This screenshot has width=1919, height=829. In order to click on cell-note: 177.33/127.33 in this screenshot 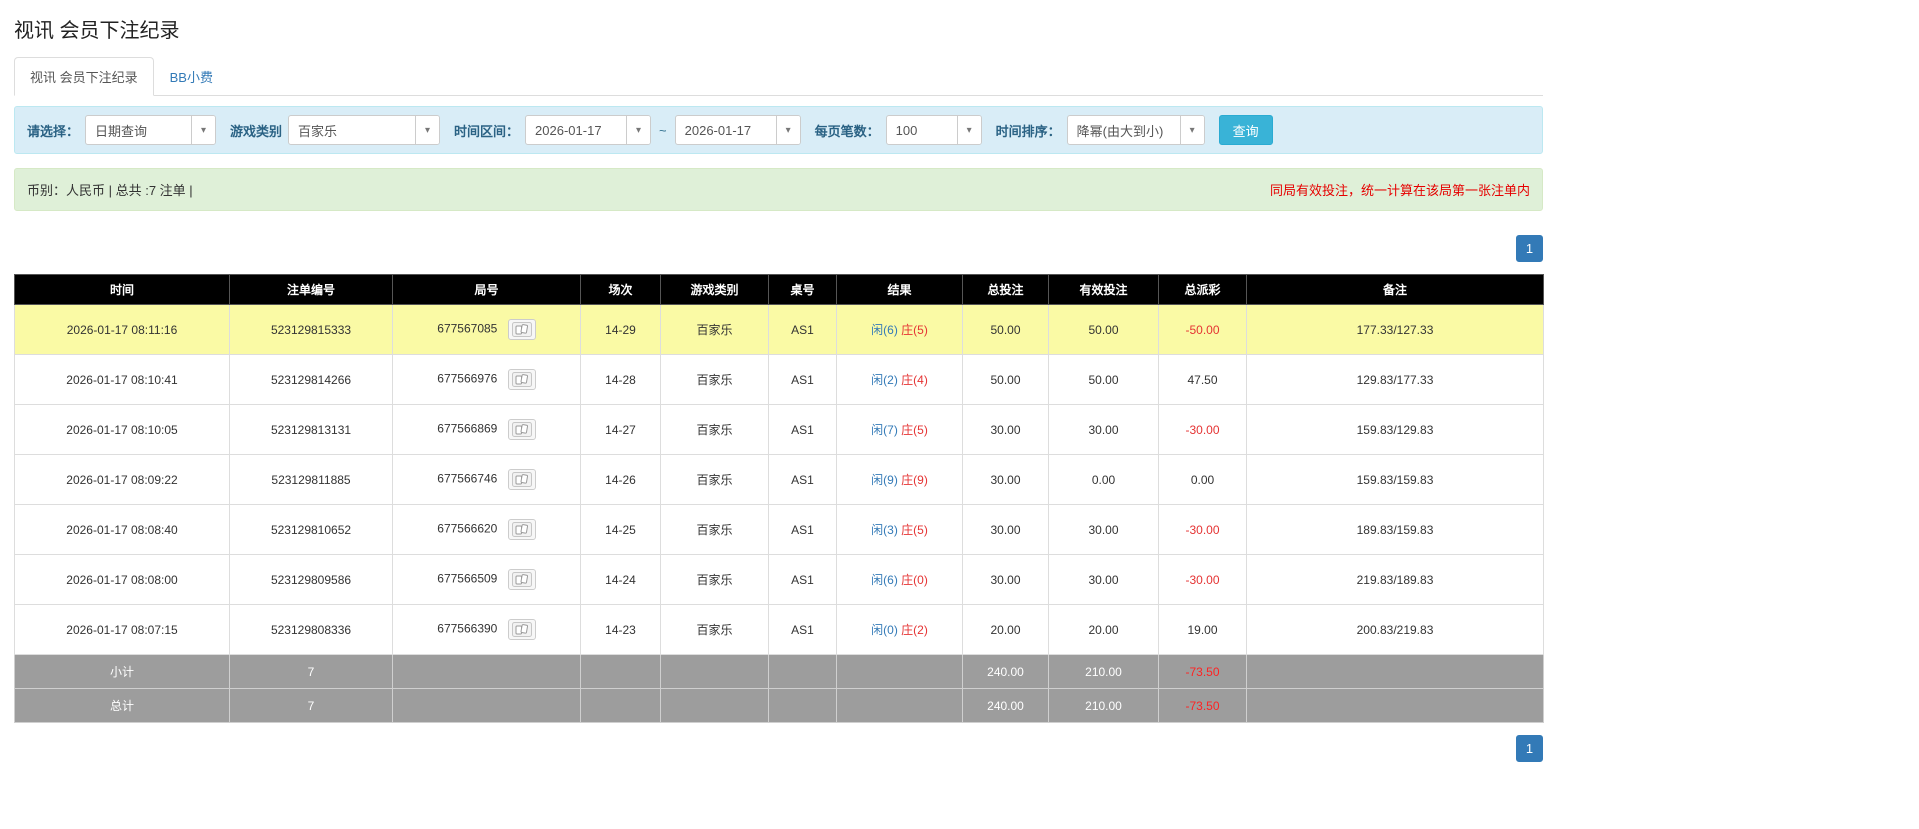, I will do `click(1395, 329)`.